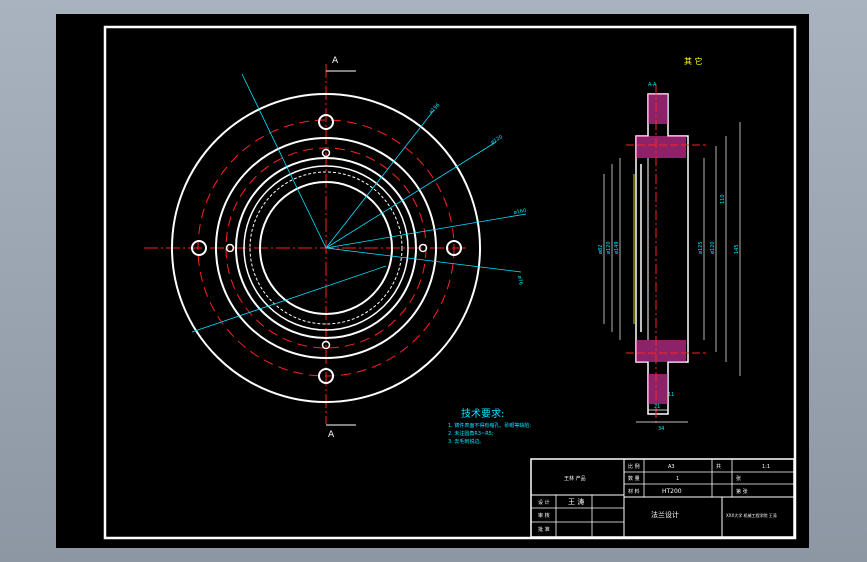 The width and height of the screenshot is (867, 562). What do you see at coordinates (661, 147) in the screenshot?
I see `hatch-upper` at bounding box center [661, 147].